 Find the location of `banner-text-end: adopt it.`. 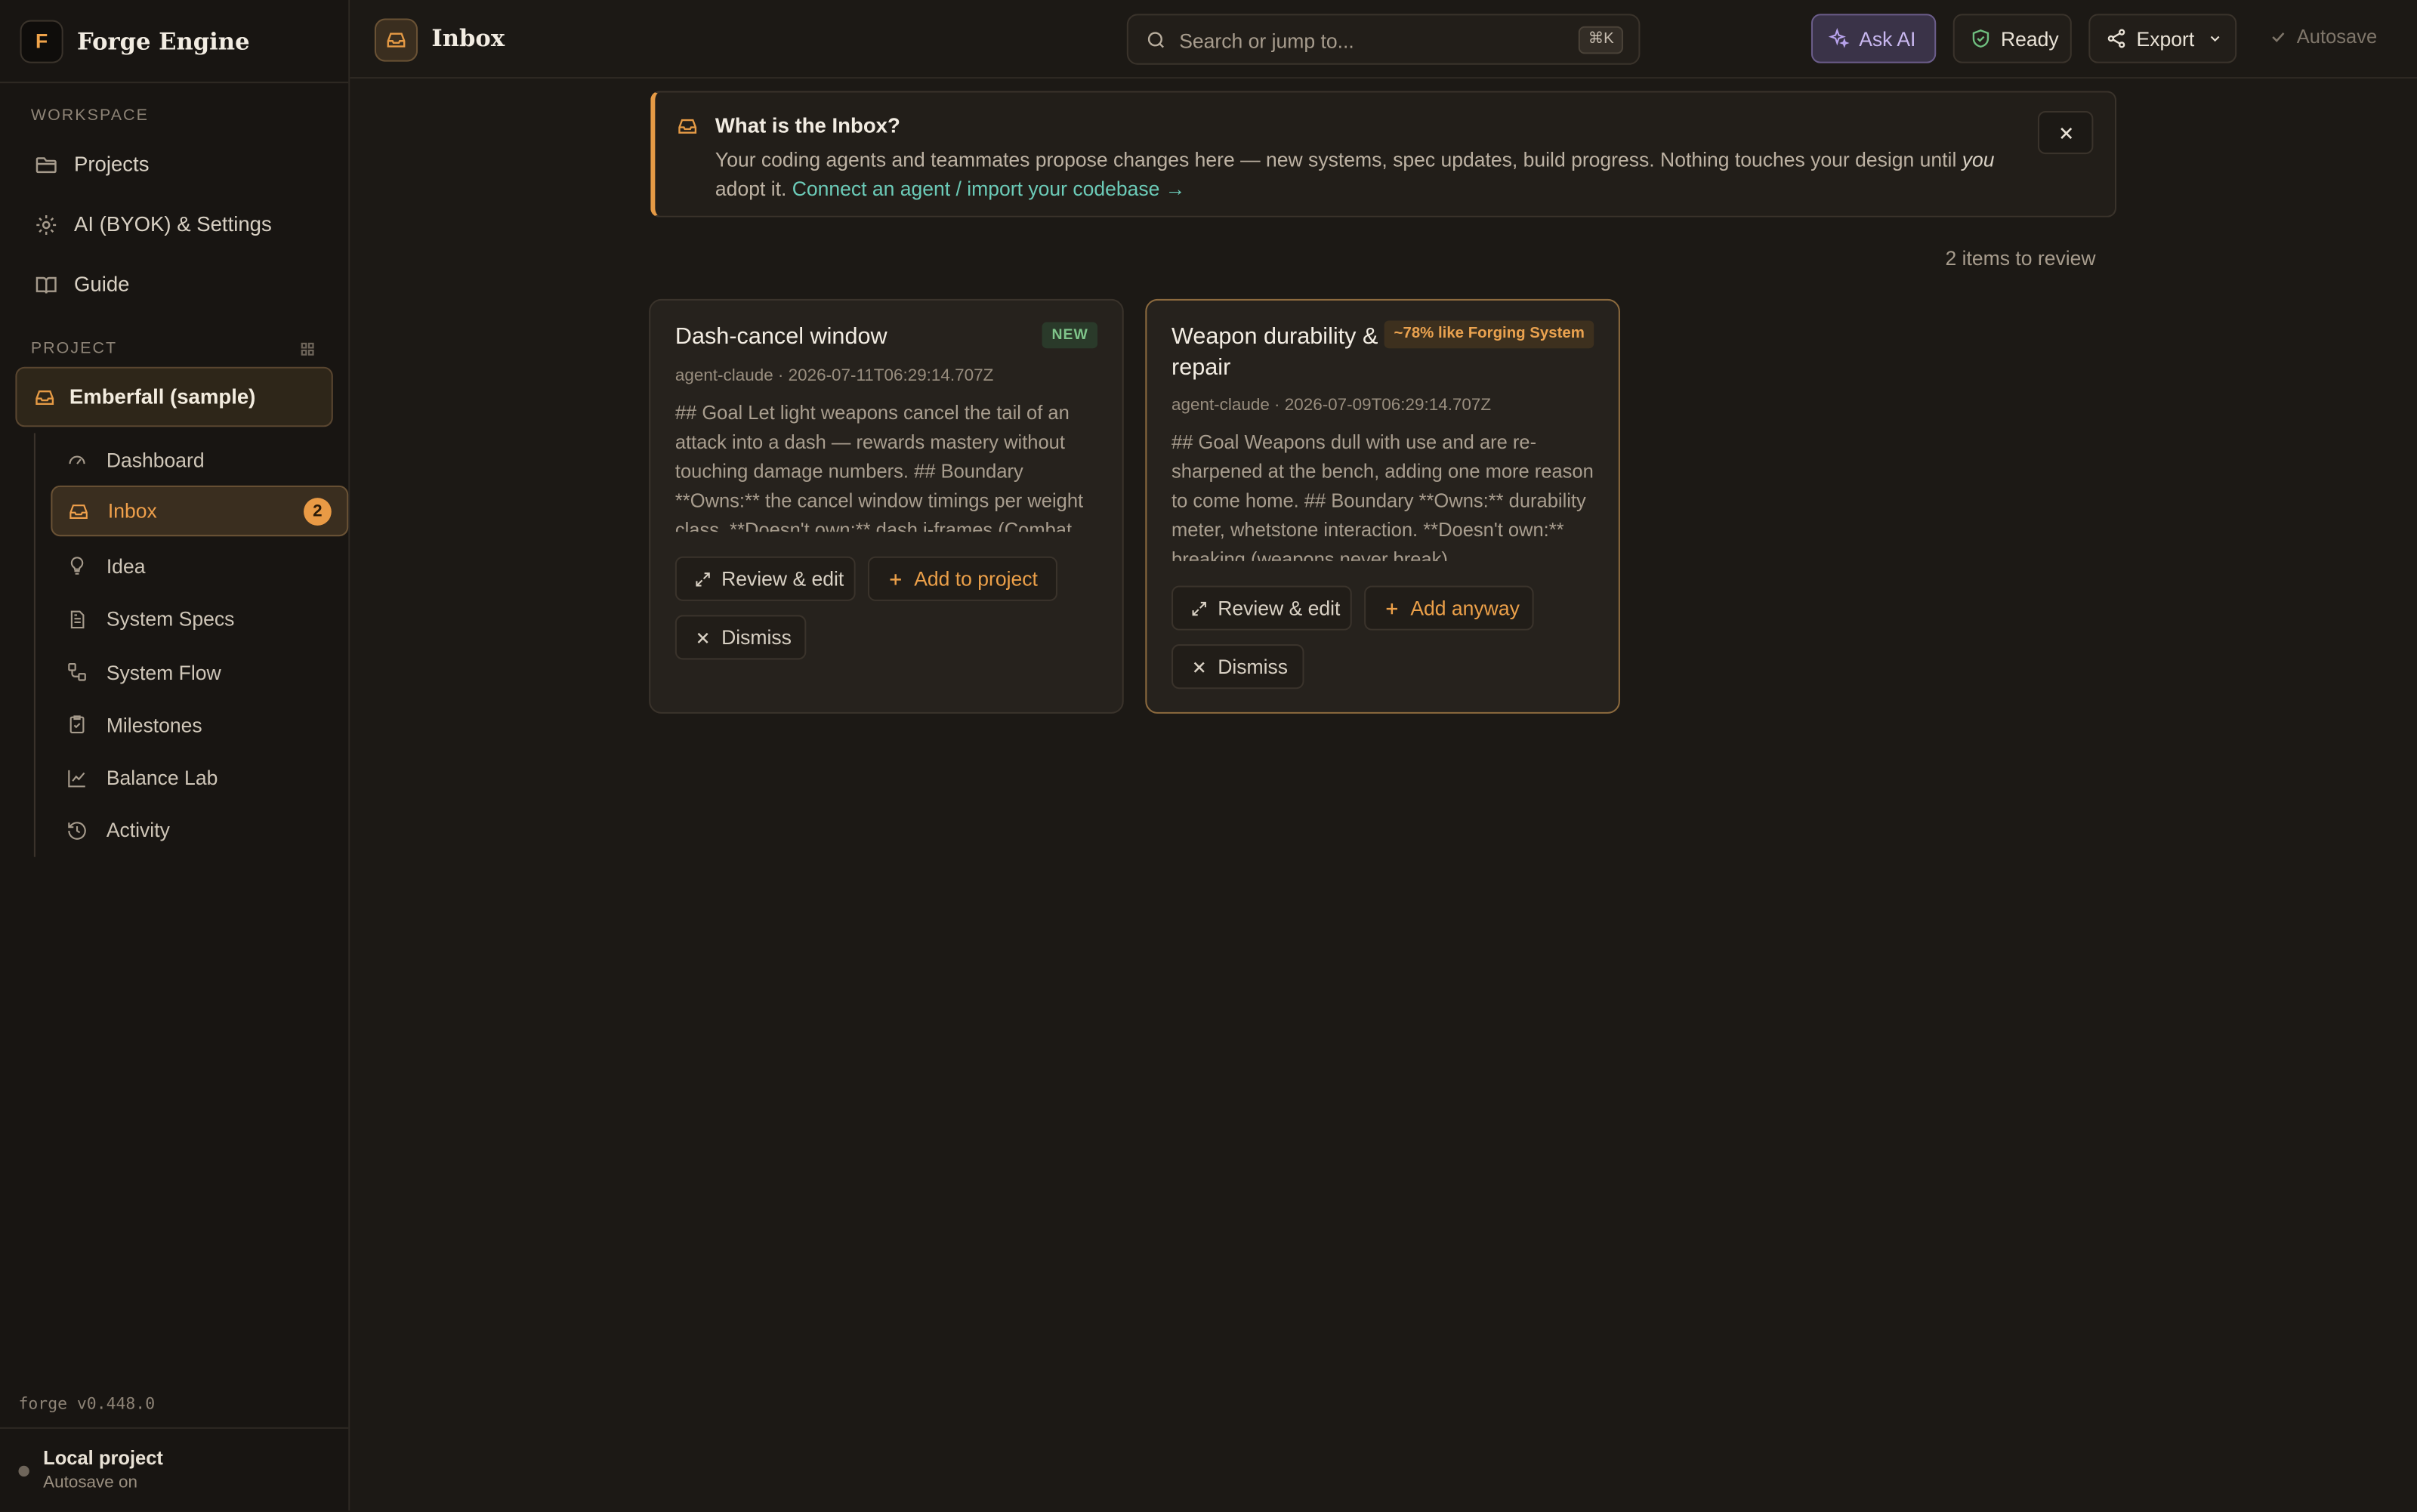

banner-text-end: adopt it. is located at coordinates (753, 189).